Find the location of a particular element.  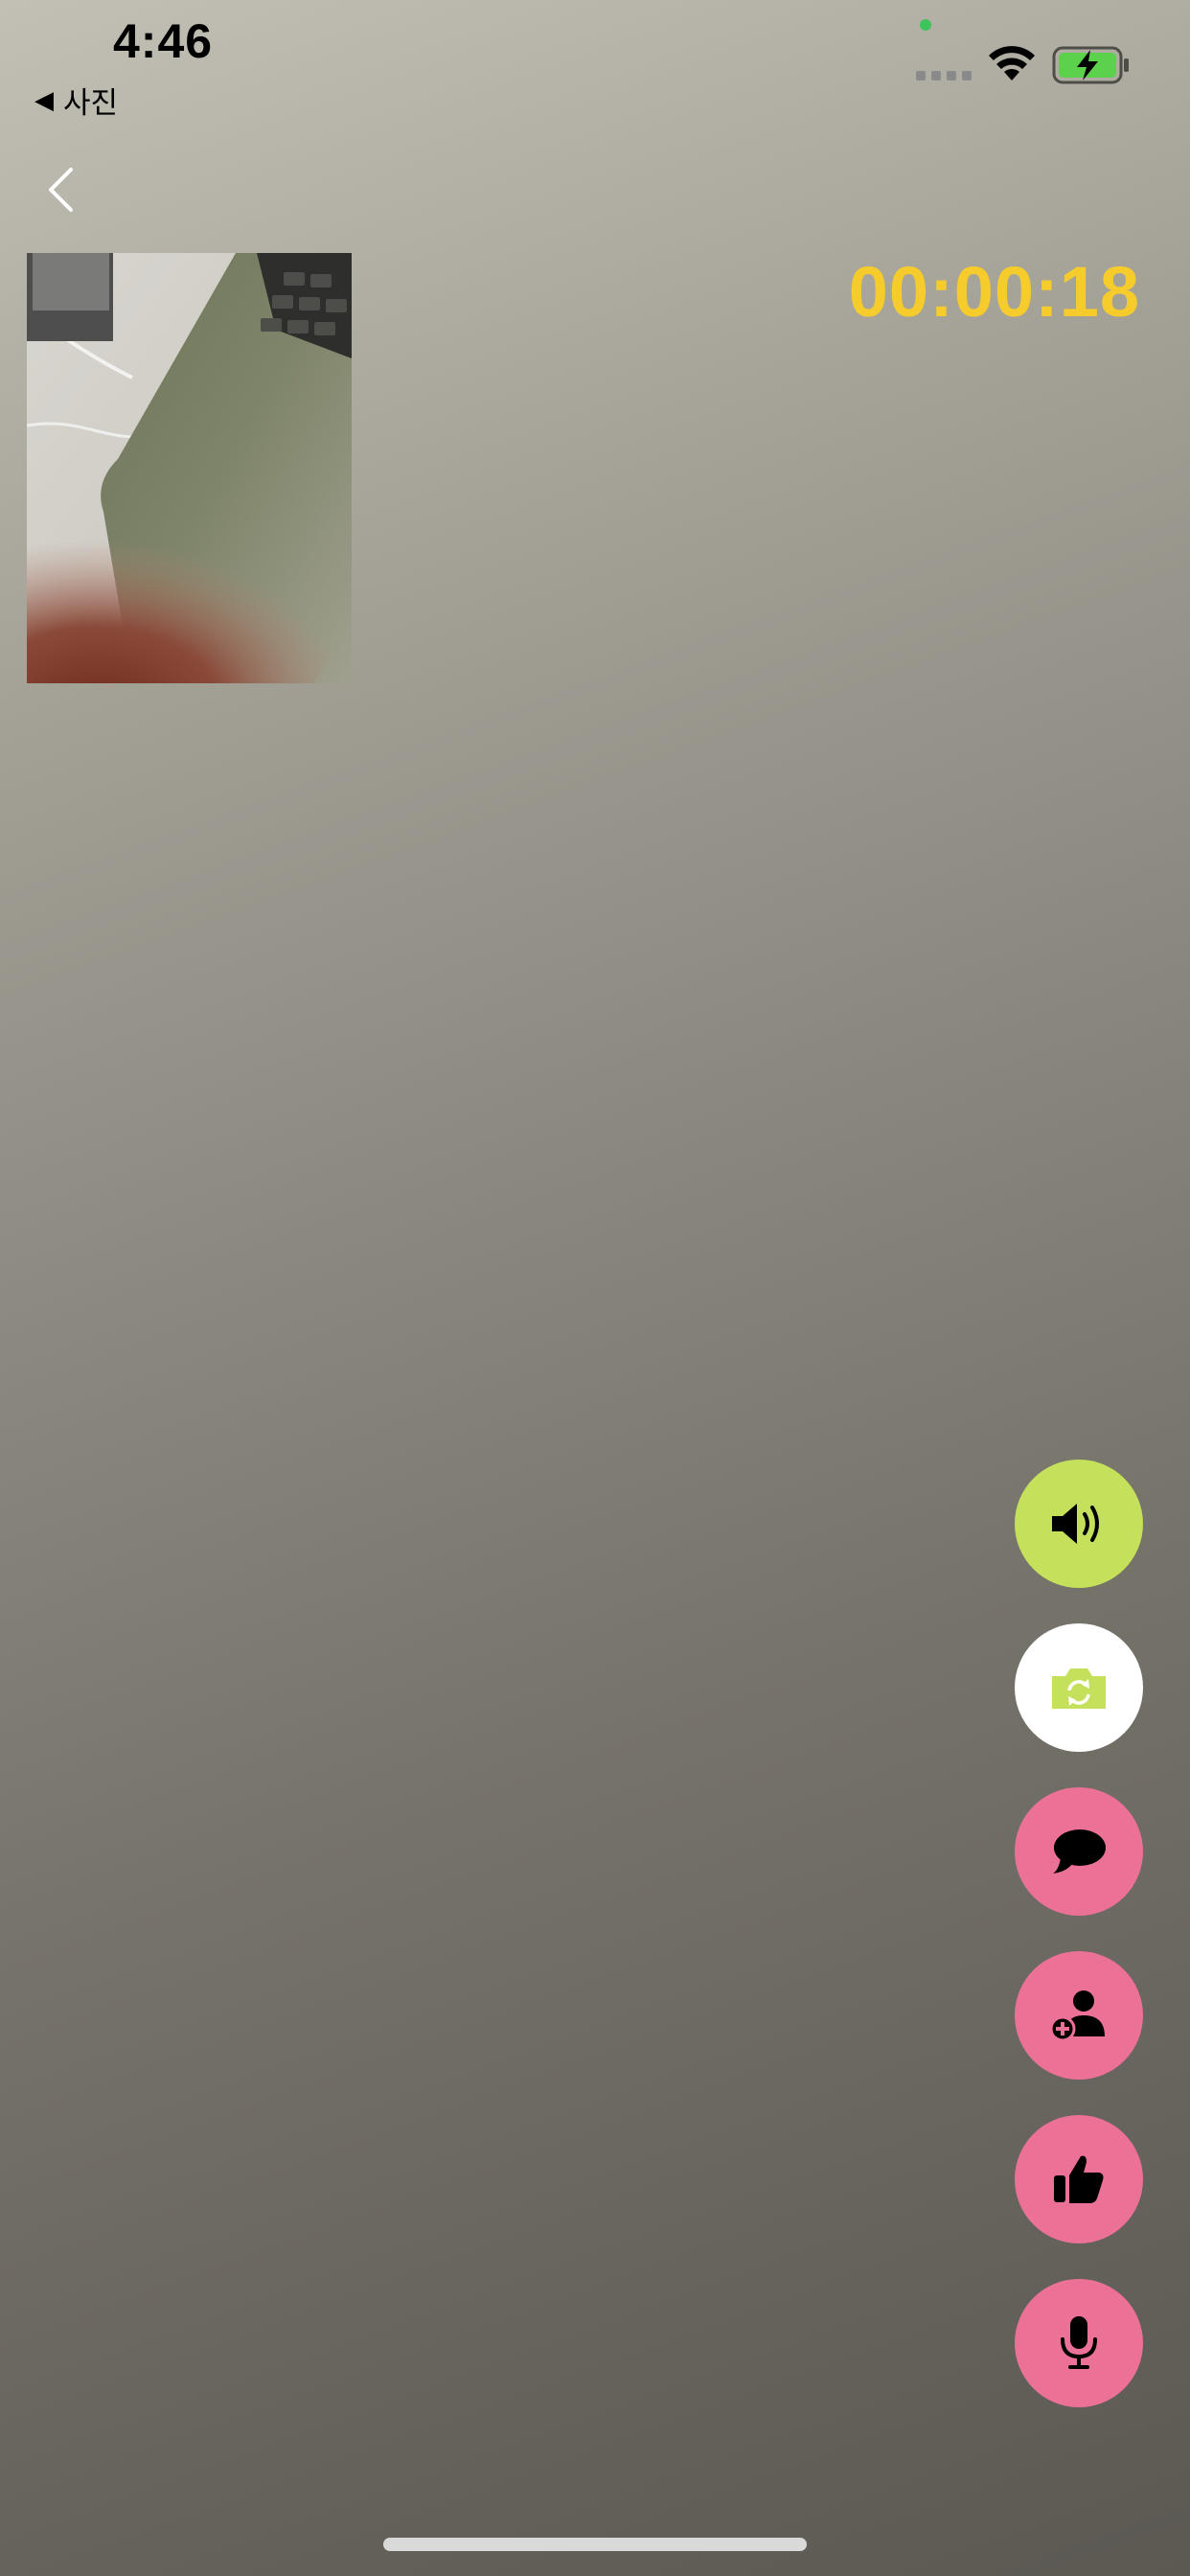

thumbs-up-icon is located at coordinates (1079, 2179).